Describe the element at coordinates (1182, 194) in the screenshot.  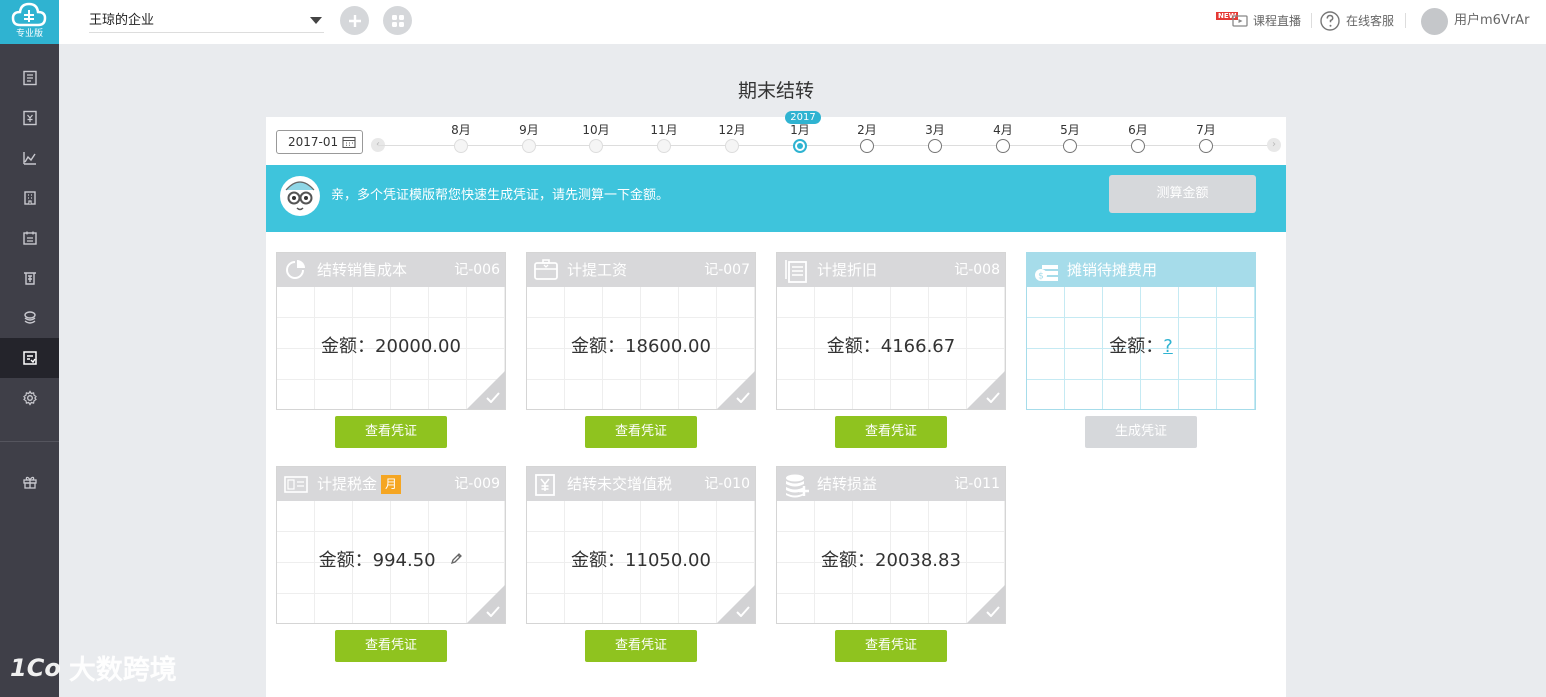
I see `calculate-amount-button: 测算金额` at that location.